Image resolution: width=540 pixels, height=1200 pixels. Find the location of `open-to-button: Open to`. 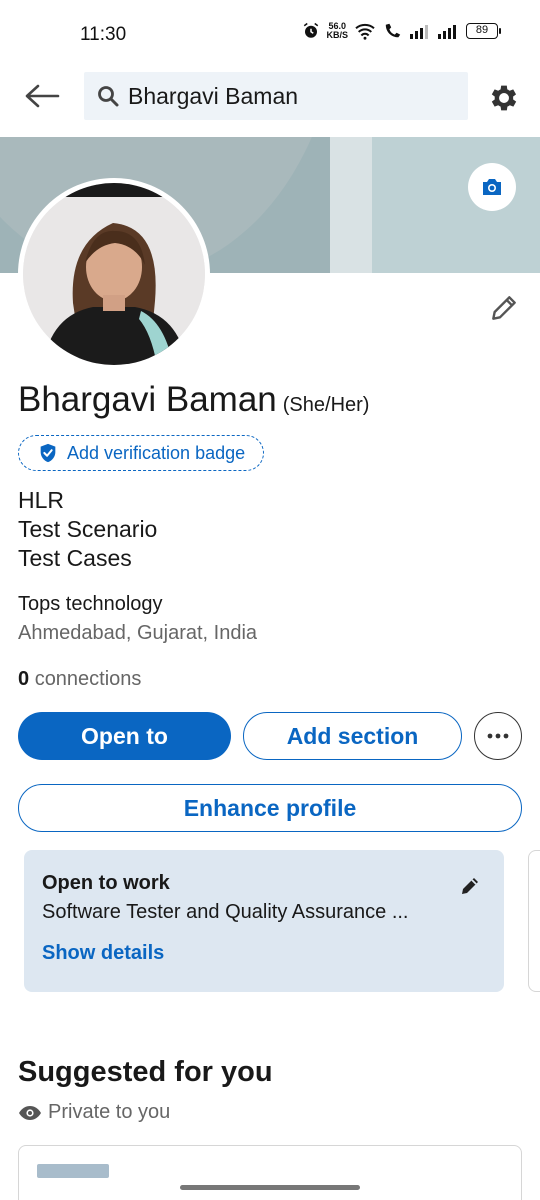

open-to-button: Open to is located at coordinates (124, 736).